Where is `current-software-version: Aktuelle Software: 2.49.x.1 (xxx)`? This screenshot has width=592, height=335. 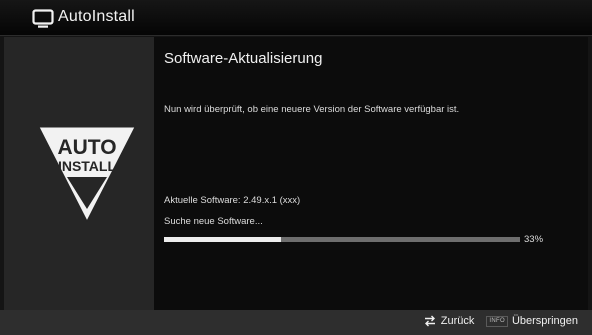 current-software-version: Aktuelle Software: 2.49.x.1 (xxx) is located at coordinates (232, 200).